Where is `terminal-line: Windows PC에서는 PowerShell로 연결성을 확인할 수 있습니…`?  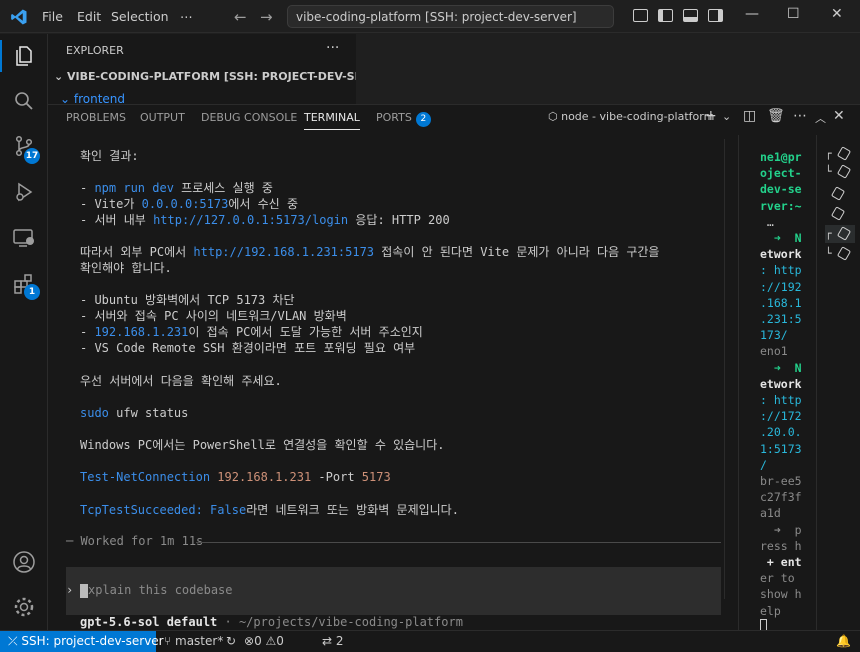
terminal-line: Windows PC에서는 PowerShell로 연결성을 확인할 수 있습니… is located at coordinates (262, 445).